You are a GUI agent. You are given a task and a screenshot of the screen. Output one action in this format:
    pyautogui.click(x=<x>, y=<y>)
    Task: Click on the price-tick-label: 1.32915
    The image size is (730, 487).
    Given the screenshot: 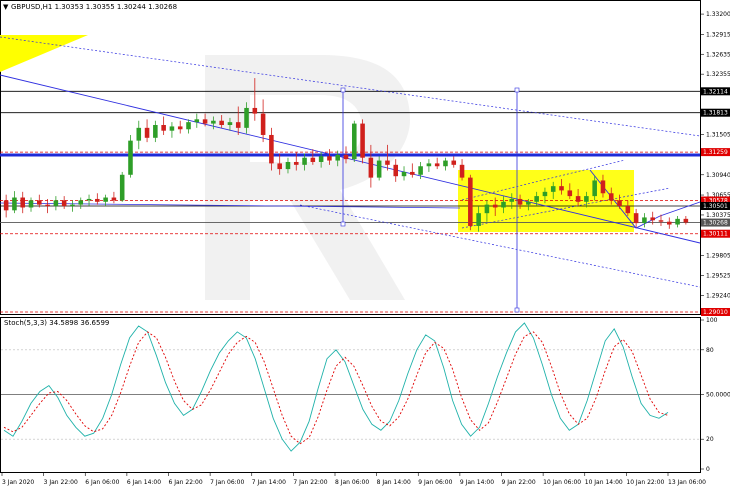 What is the action you would take?
    pyautogui.click(x=718, y=34)
    